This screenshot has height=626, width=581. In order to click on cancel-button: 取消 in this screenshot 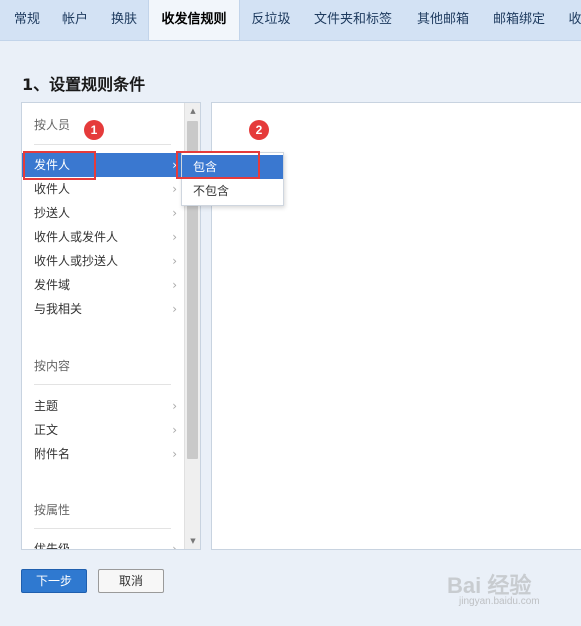, I will do `click(131, 581)`.